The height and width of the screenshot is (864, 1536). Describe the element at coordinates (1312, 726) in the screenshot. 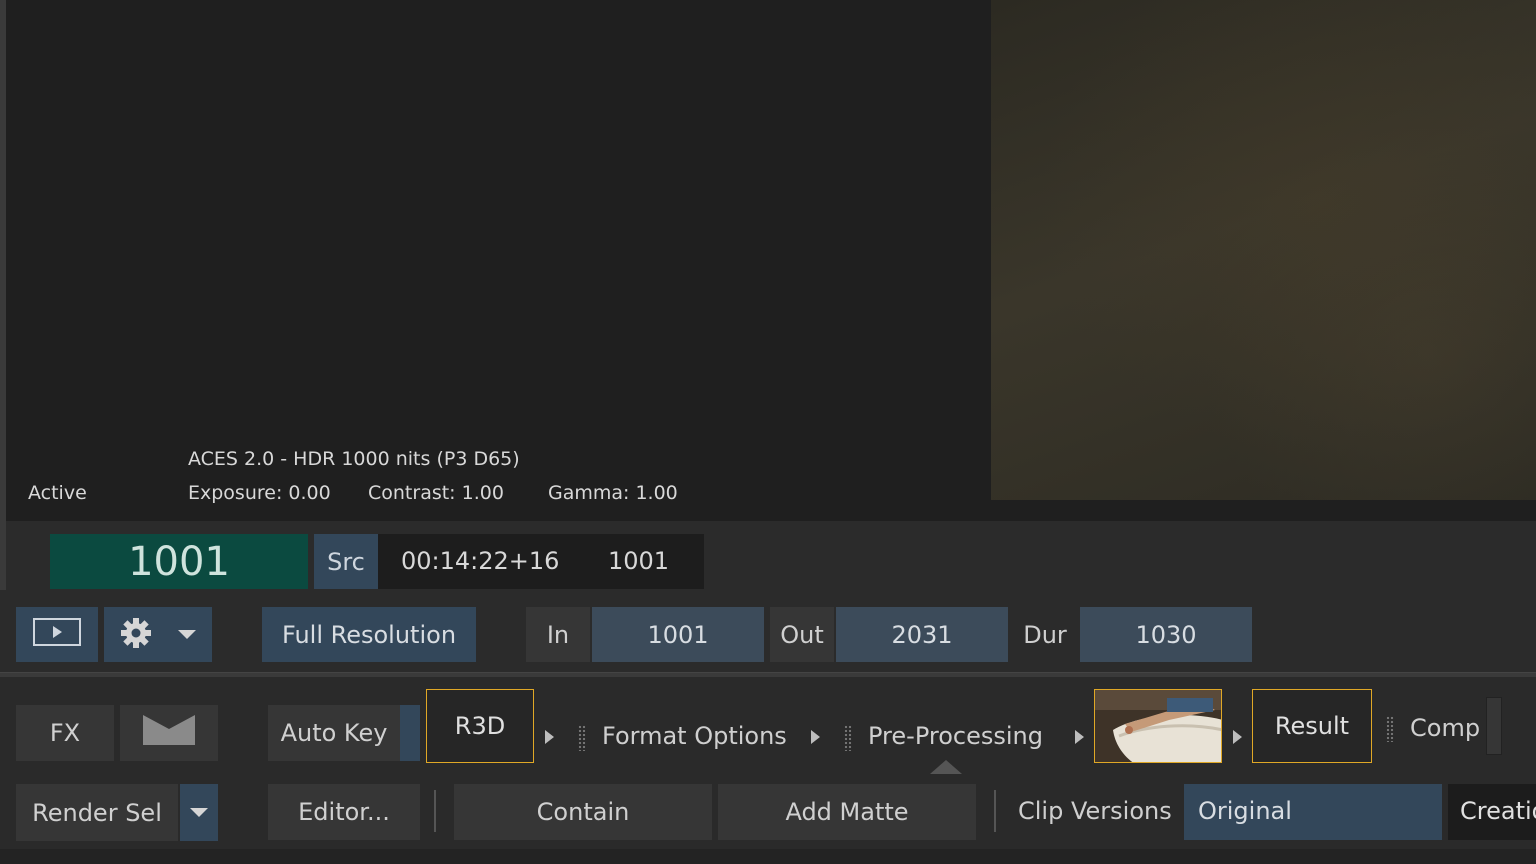

I see `result-node: Result` at that location.